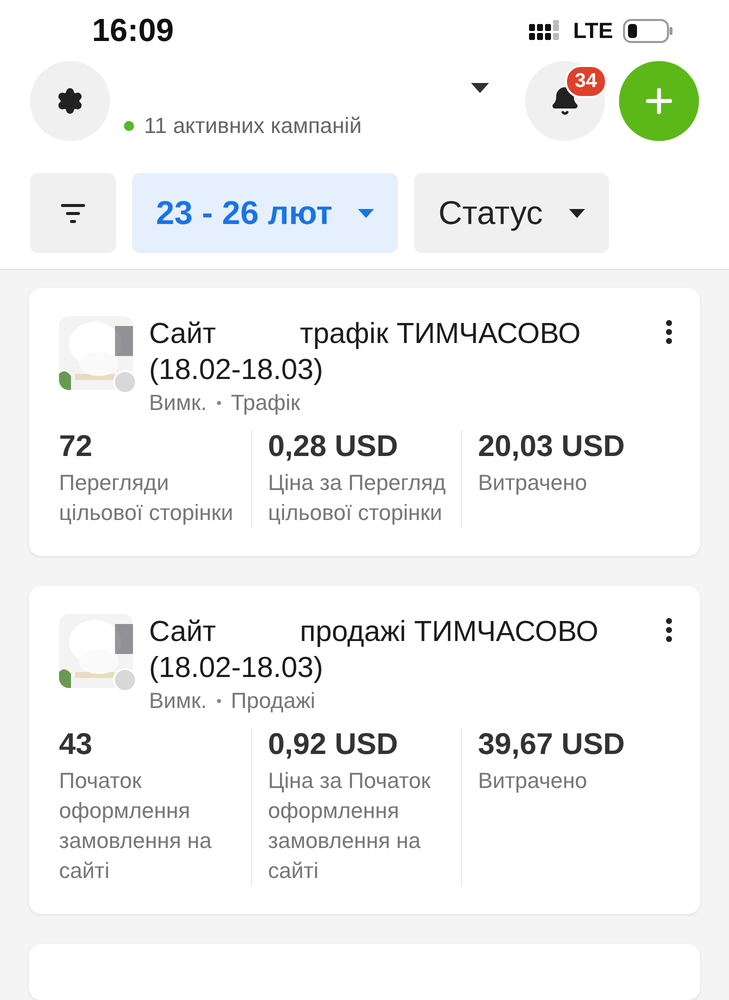 The image size is (729, 1000). Describe the element at coordinates (70, 101) in the screenshot. I see `settings-icon` at that location.